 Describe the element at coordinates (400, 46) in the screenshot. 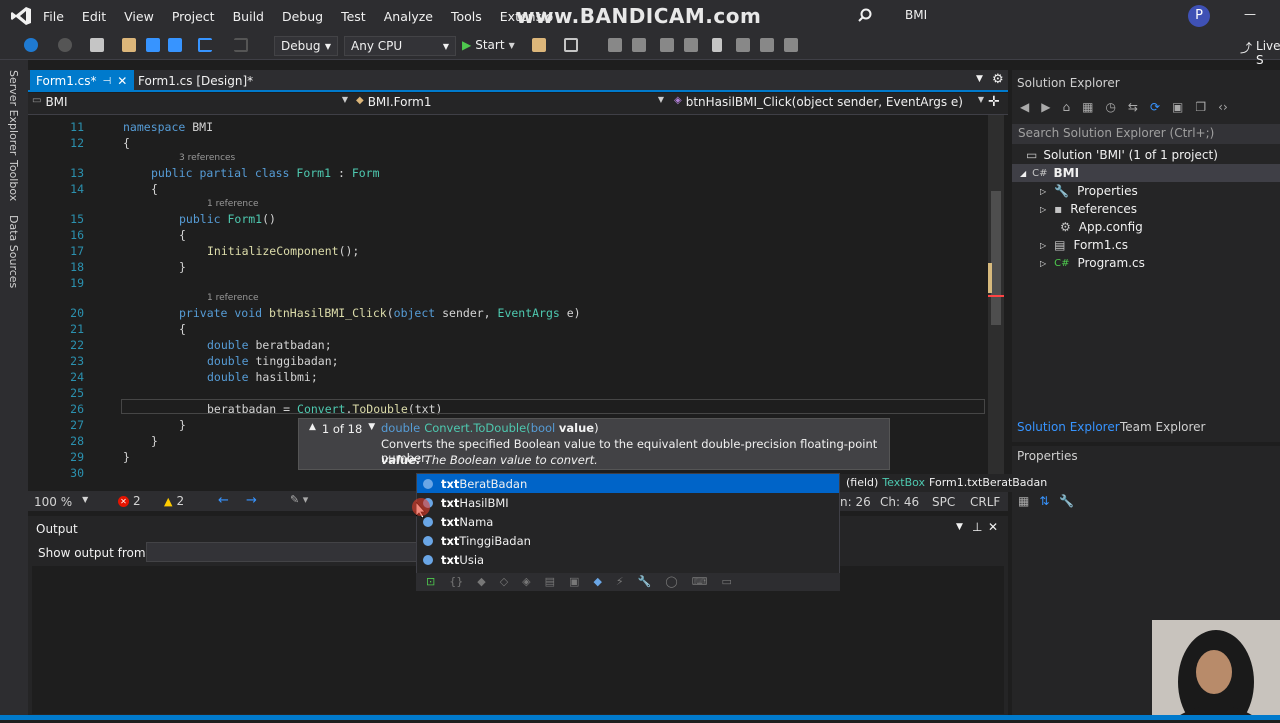

I see `platform-dropdown: Any CPU ▼` at that location.